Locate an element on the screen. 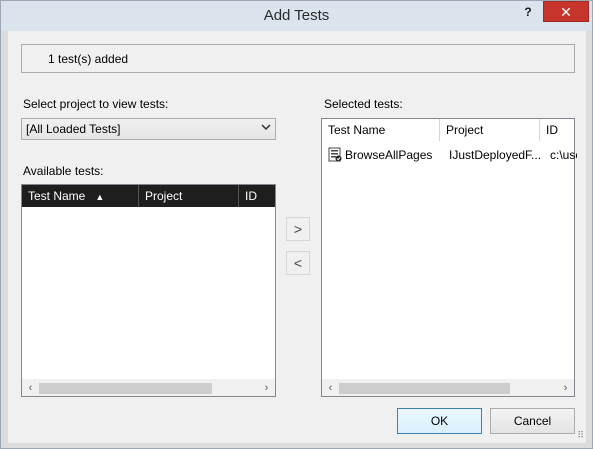  table-row: BrowseAllPages IJustDeployedF... c:\use is located at coordinates (452, 155).